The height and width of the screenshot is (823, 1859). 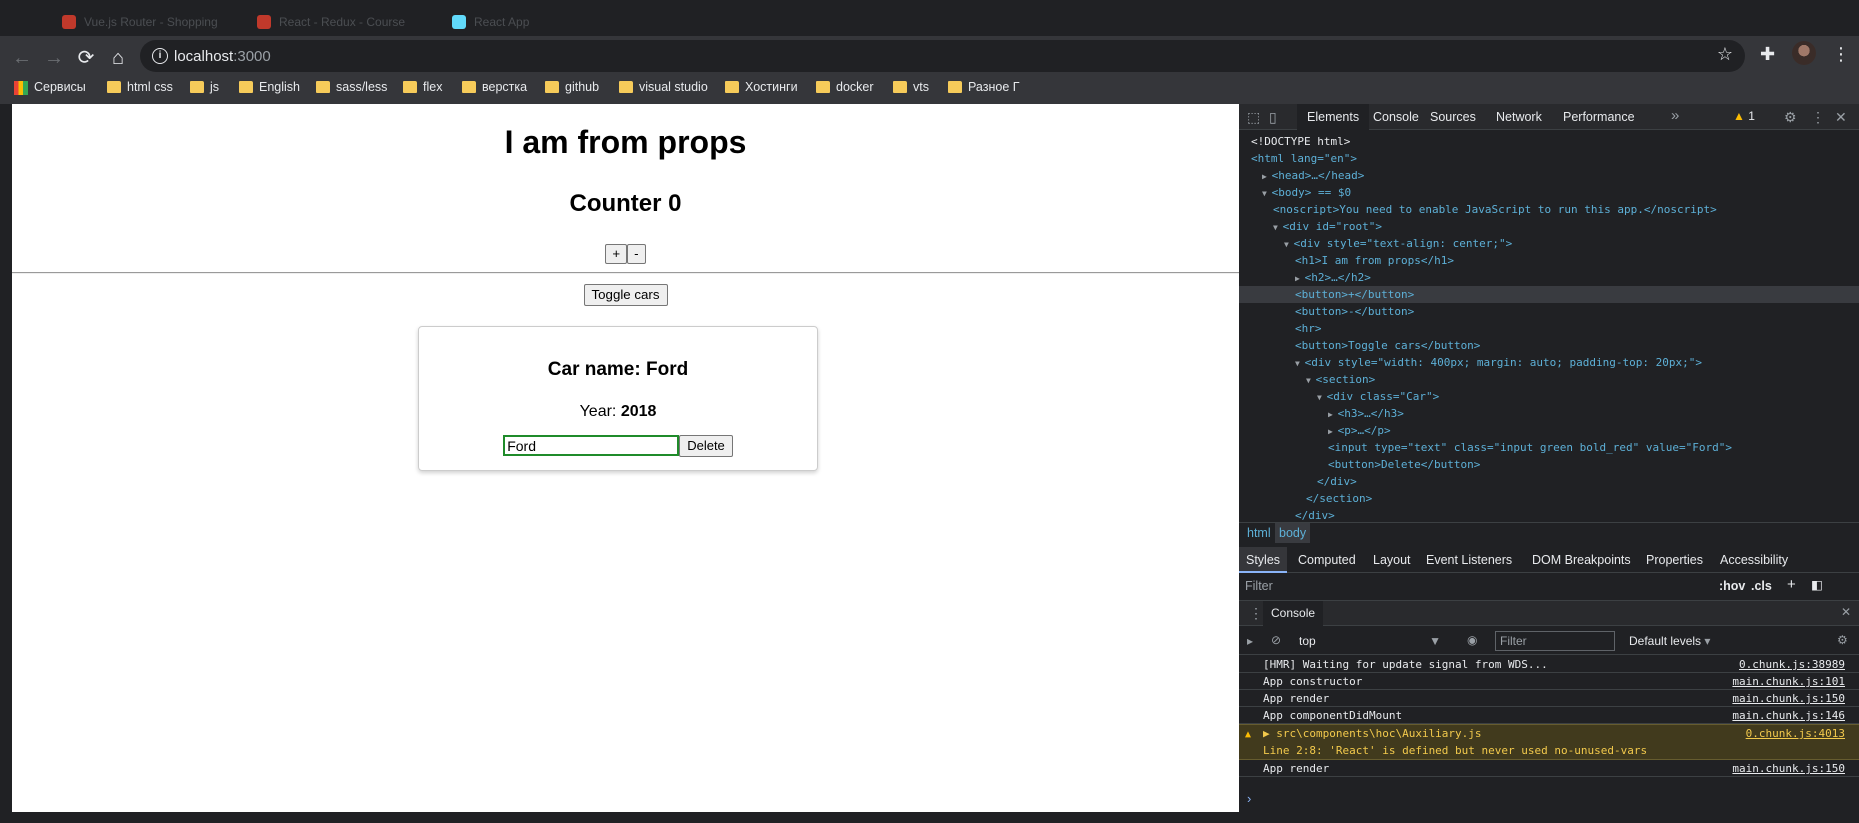 What do you see at coordinates (616, 254) in the screenshot?
I see `increment-button: +` at bounding box center [616, 254].